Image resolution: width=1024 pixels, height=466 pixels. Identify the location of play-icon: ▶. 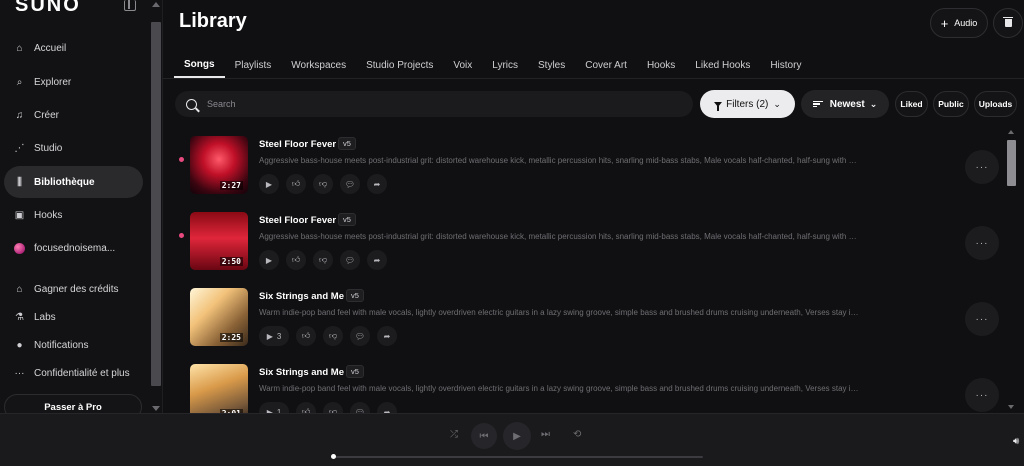
(269, 184).